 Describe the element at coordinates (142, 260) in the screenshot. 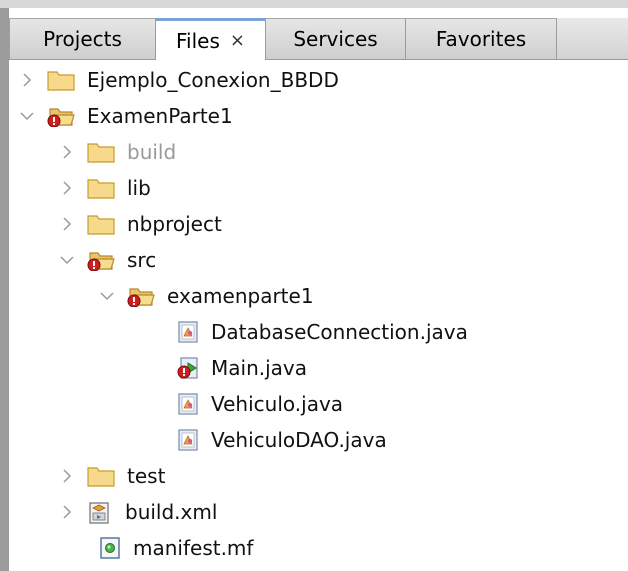

I see `tree-node-label: src` at that location.